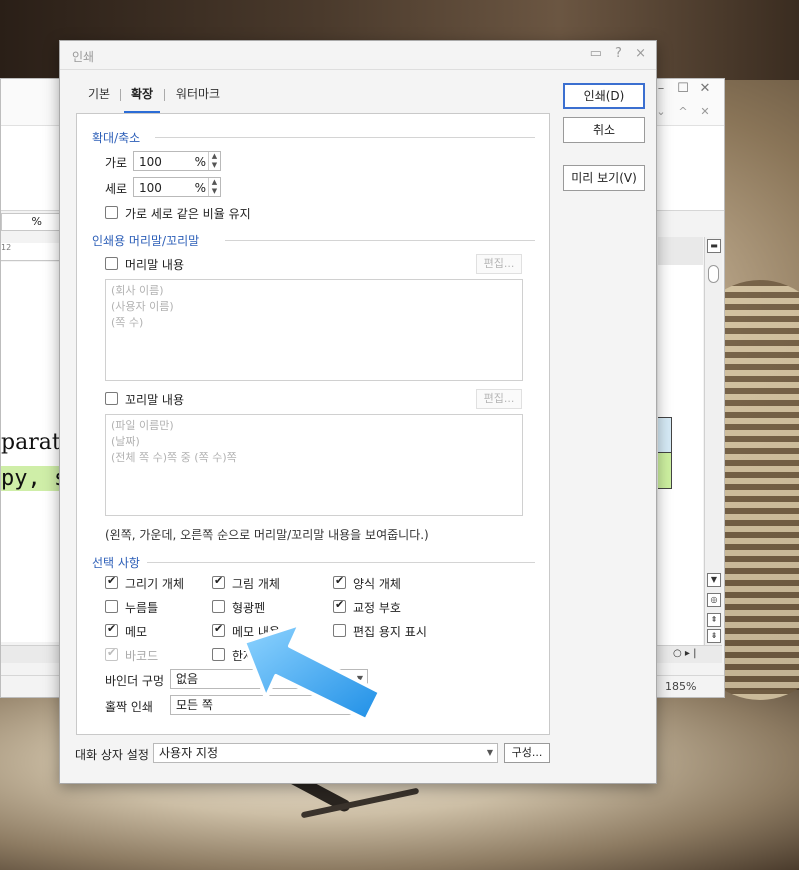 This screenshot has height=870, width=799. What do you see at coordinates (267, 535) in the screenshot?
I see `header-footer-note: (왼쪽, 가운데, 오른쪽 순으로 머리말/꼬리말 내용을 보여줍니다.)` at bounding box center [267, 535].